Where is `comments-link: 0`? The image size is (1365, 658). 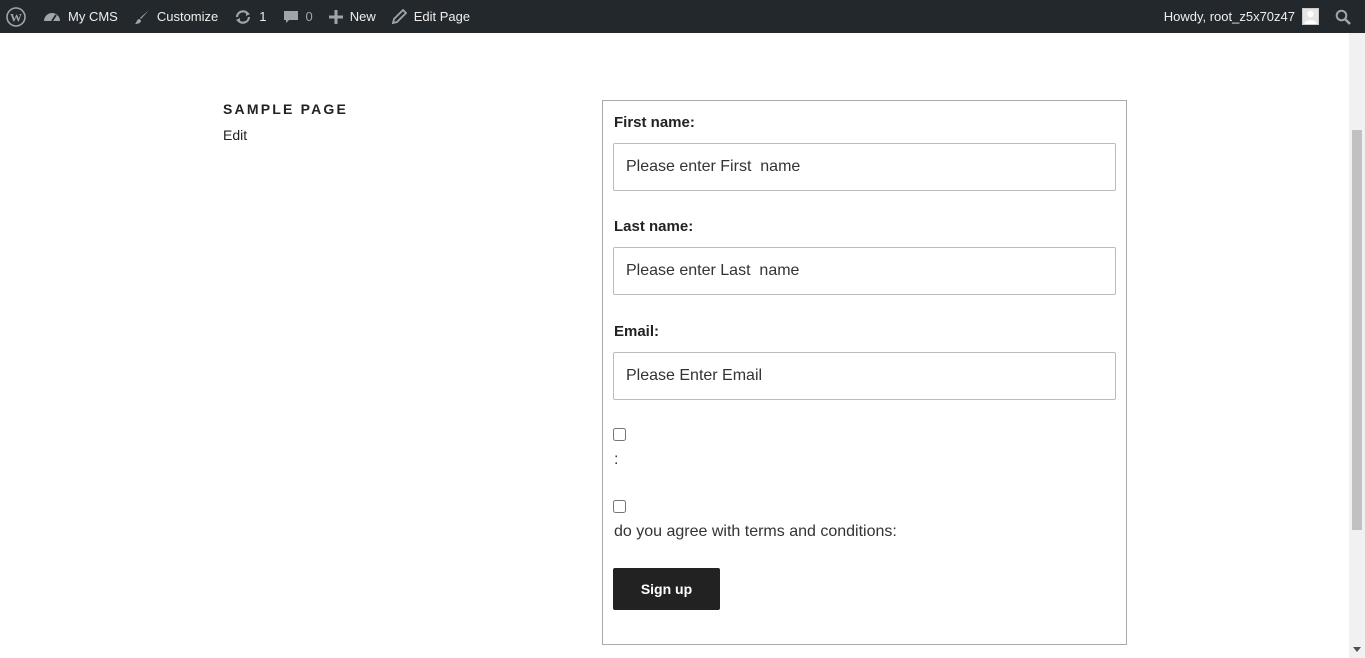 comments-link: 0 is located at coordinates (298, 16).